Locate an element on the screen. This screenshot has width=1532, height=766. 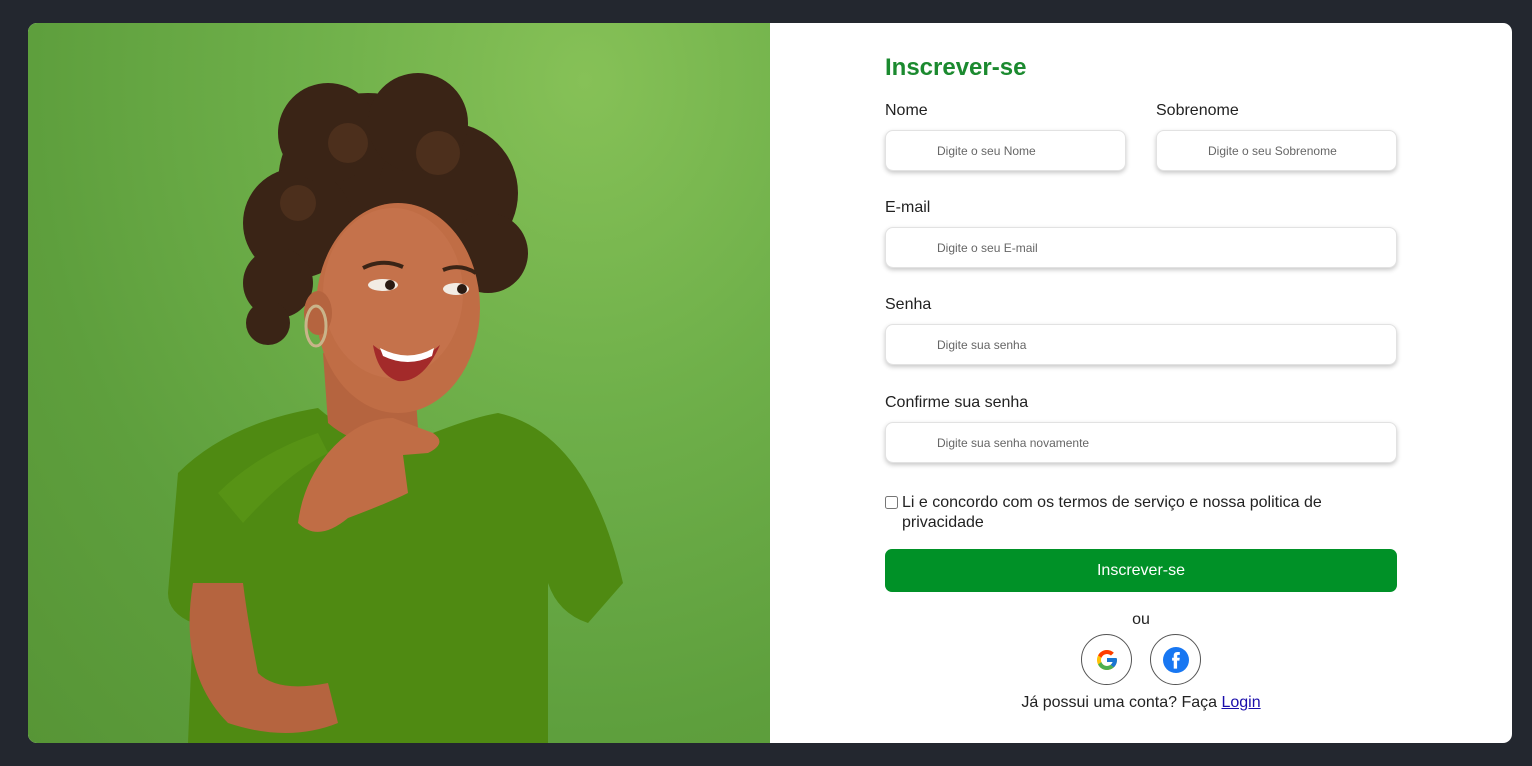
login-prompt-text: Já possui uma conta? Faça is located at coordinates (1119, 702).